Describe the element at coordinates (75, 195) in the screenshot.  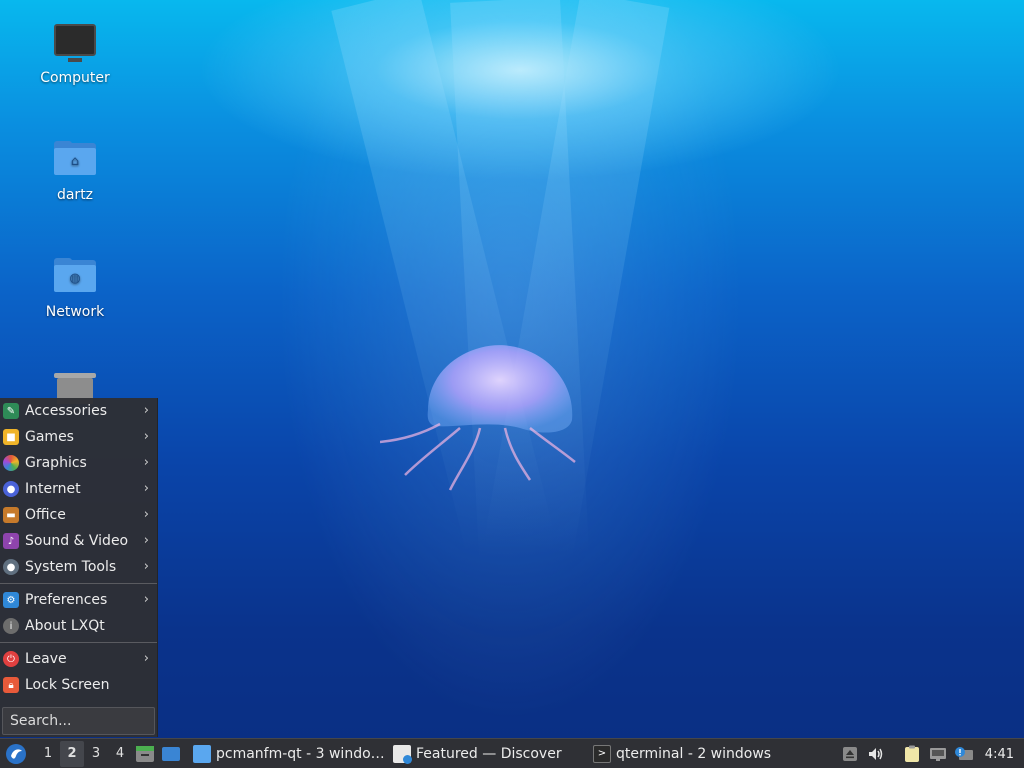
I see `desktop-icon-label: dartz` at that location.